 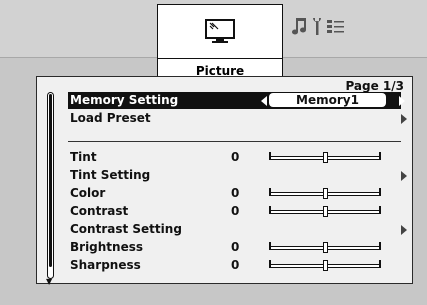 I want to click on brightness-value: 0, so click(x=235, y=247).